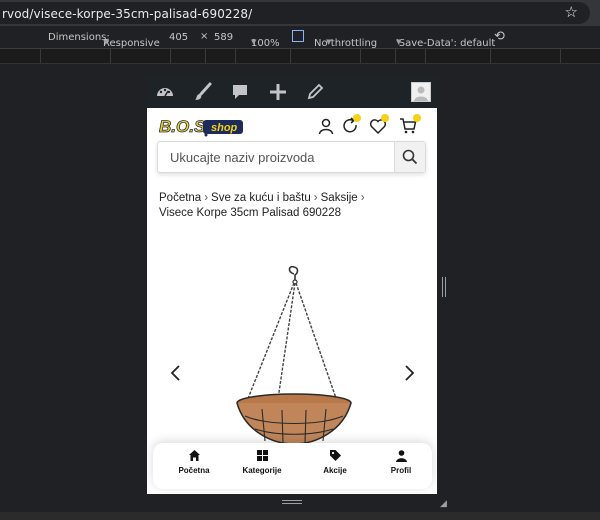  I want to click on bos-shop-logo: B.O.S. shop, so click(202, 126).